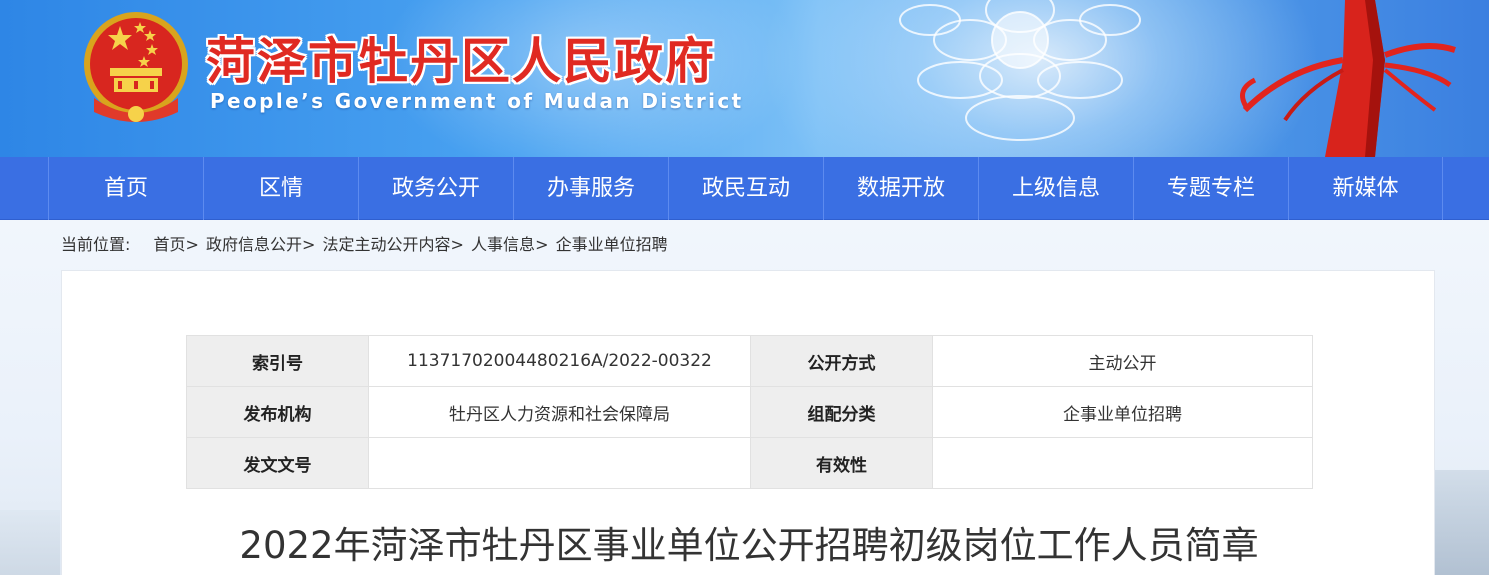 The width and height of the screenshot is (1489, 575). I want to click on nav-item-superior-info: 上级信息, so click(1055, 188).